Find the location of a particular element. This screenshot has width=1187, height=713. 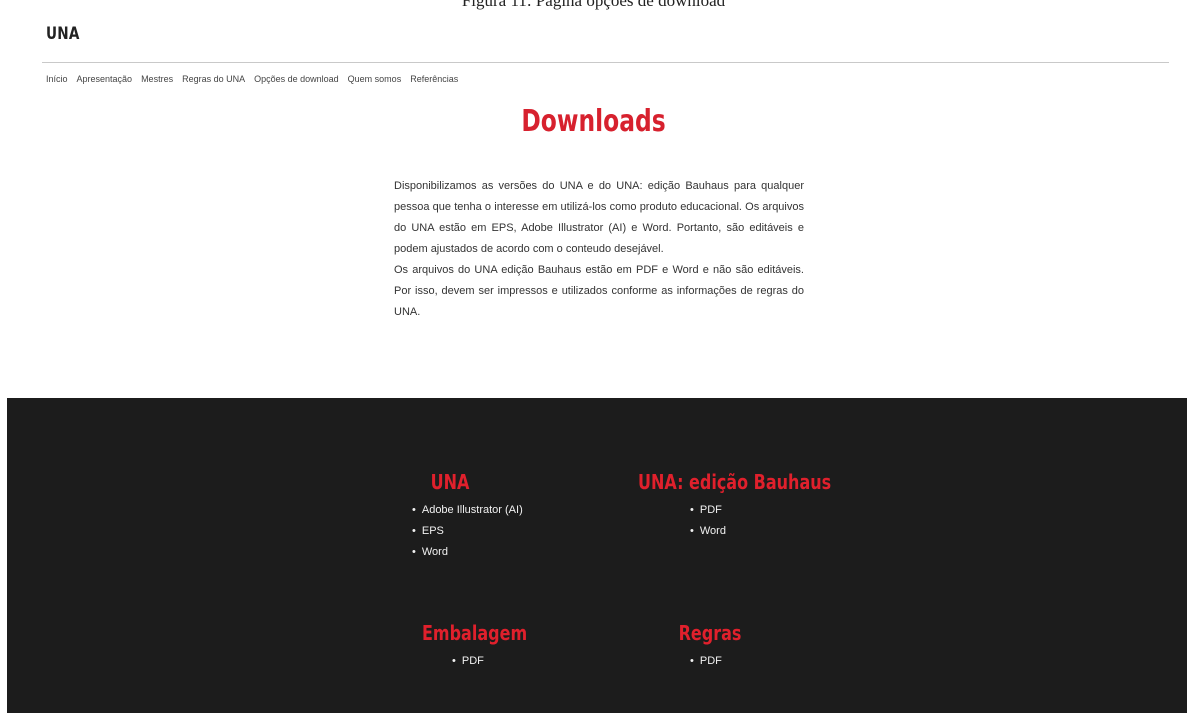

section-regras-list: PDF is located at coordinates (730, 661).